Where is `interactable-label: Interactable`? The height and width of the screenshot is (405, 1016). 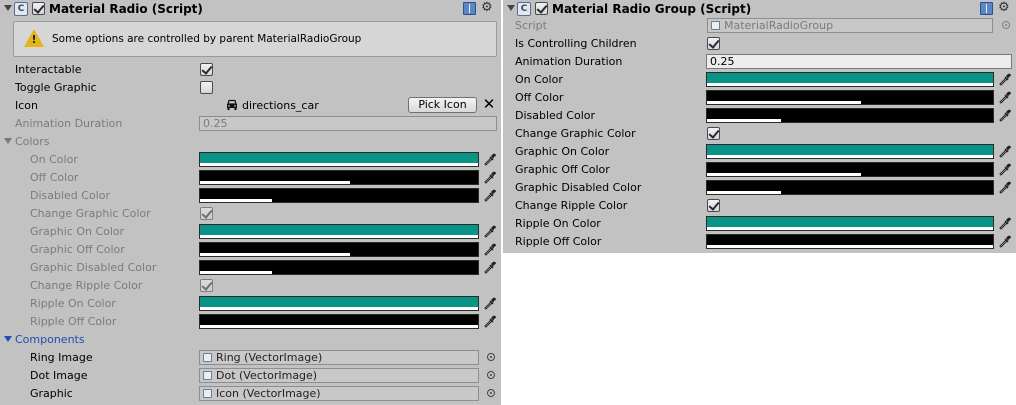
interactable-label: Interactable is located at coordinates (48, 69).